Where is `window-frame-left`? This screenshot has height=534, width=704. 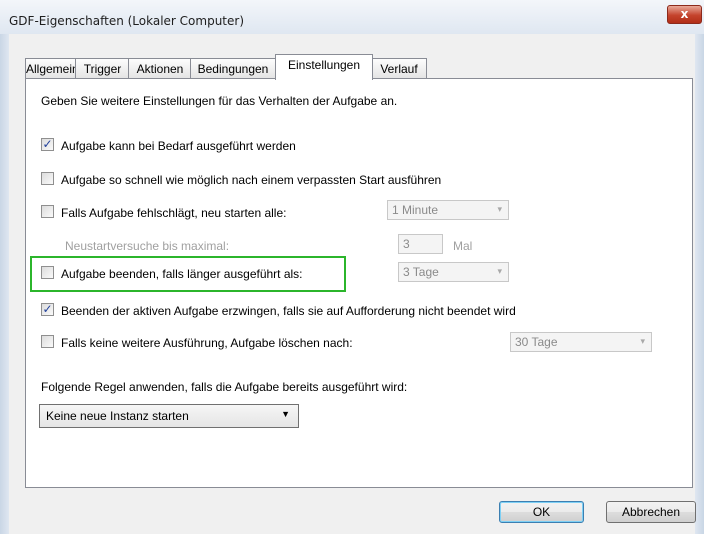 window-frame-left is located at coordinates (4, 284).